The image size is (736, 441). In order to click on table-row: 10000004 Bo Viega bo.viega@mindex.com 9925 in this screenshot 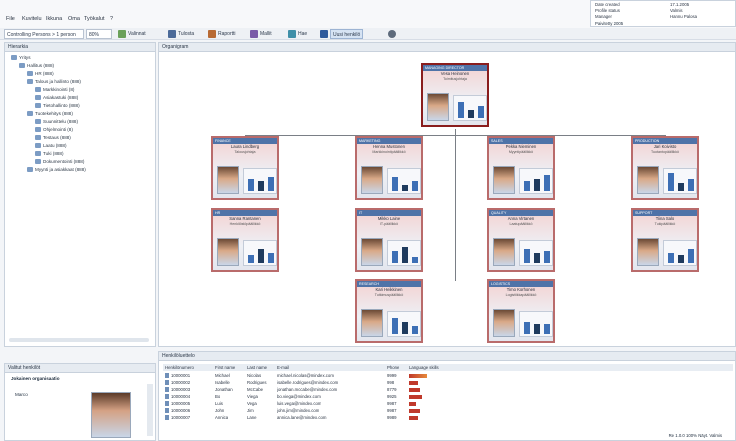, I will do `click(448, 396)`.